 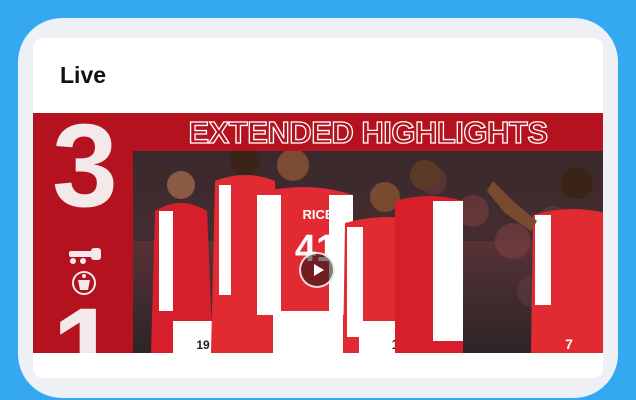 I want to click on highlights-banner: EXTENDED HIGHLIGHTS, so click(x=368, y=132).